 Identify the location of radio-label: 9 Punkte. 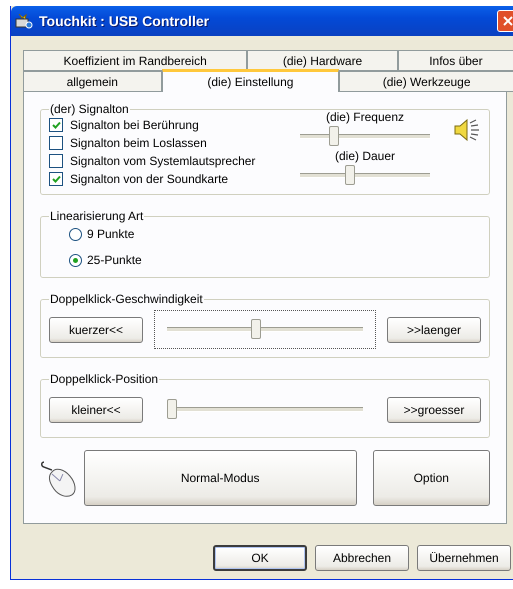
(110, 234).